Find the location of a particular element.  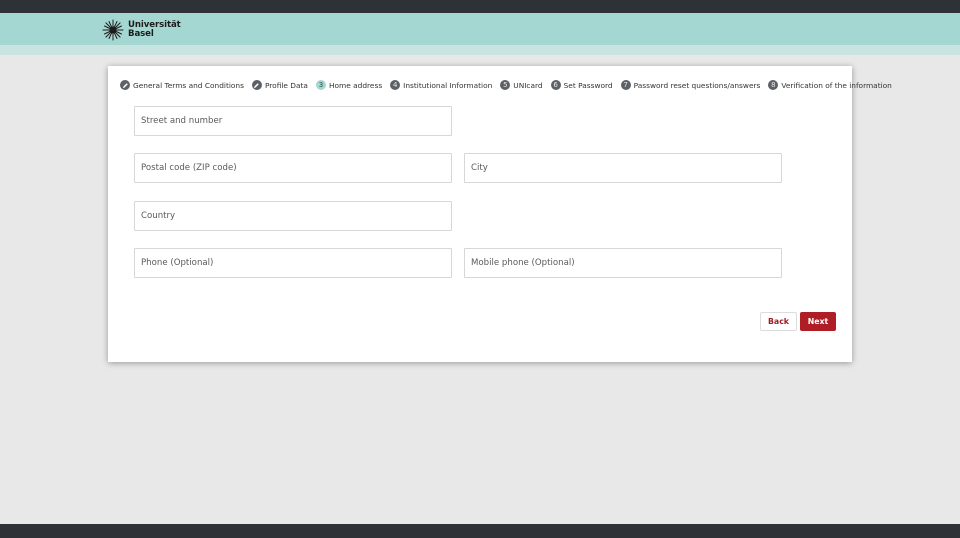

street-input is located at coordinates (293, 121).